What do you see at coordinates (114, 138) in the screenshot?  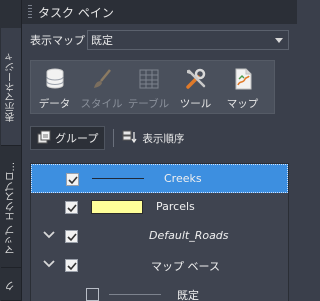 I see `toolbar-separator` at bounding box center [114, 138].